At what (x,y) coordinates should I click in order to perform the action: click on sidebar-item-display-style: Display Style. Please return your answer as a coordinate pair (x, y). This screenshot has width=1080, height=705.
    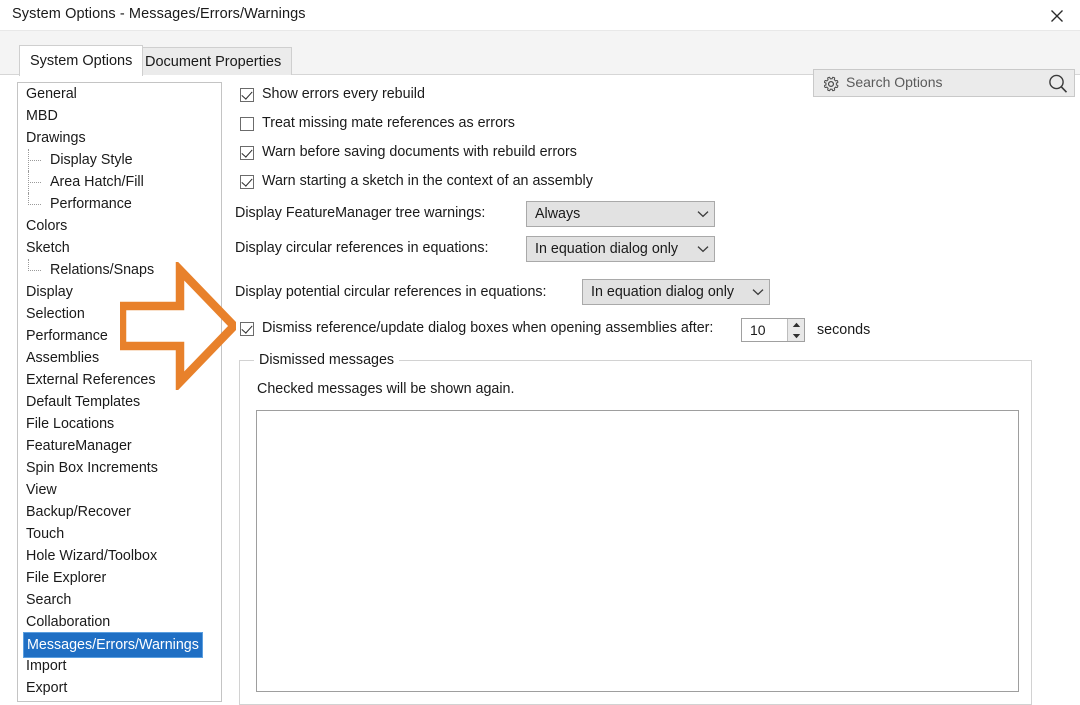
    Looking at the image, I should click on (119, 160).